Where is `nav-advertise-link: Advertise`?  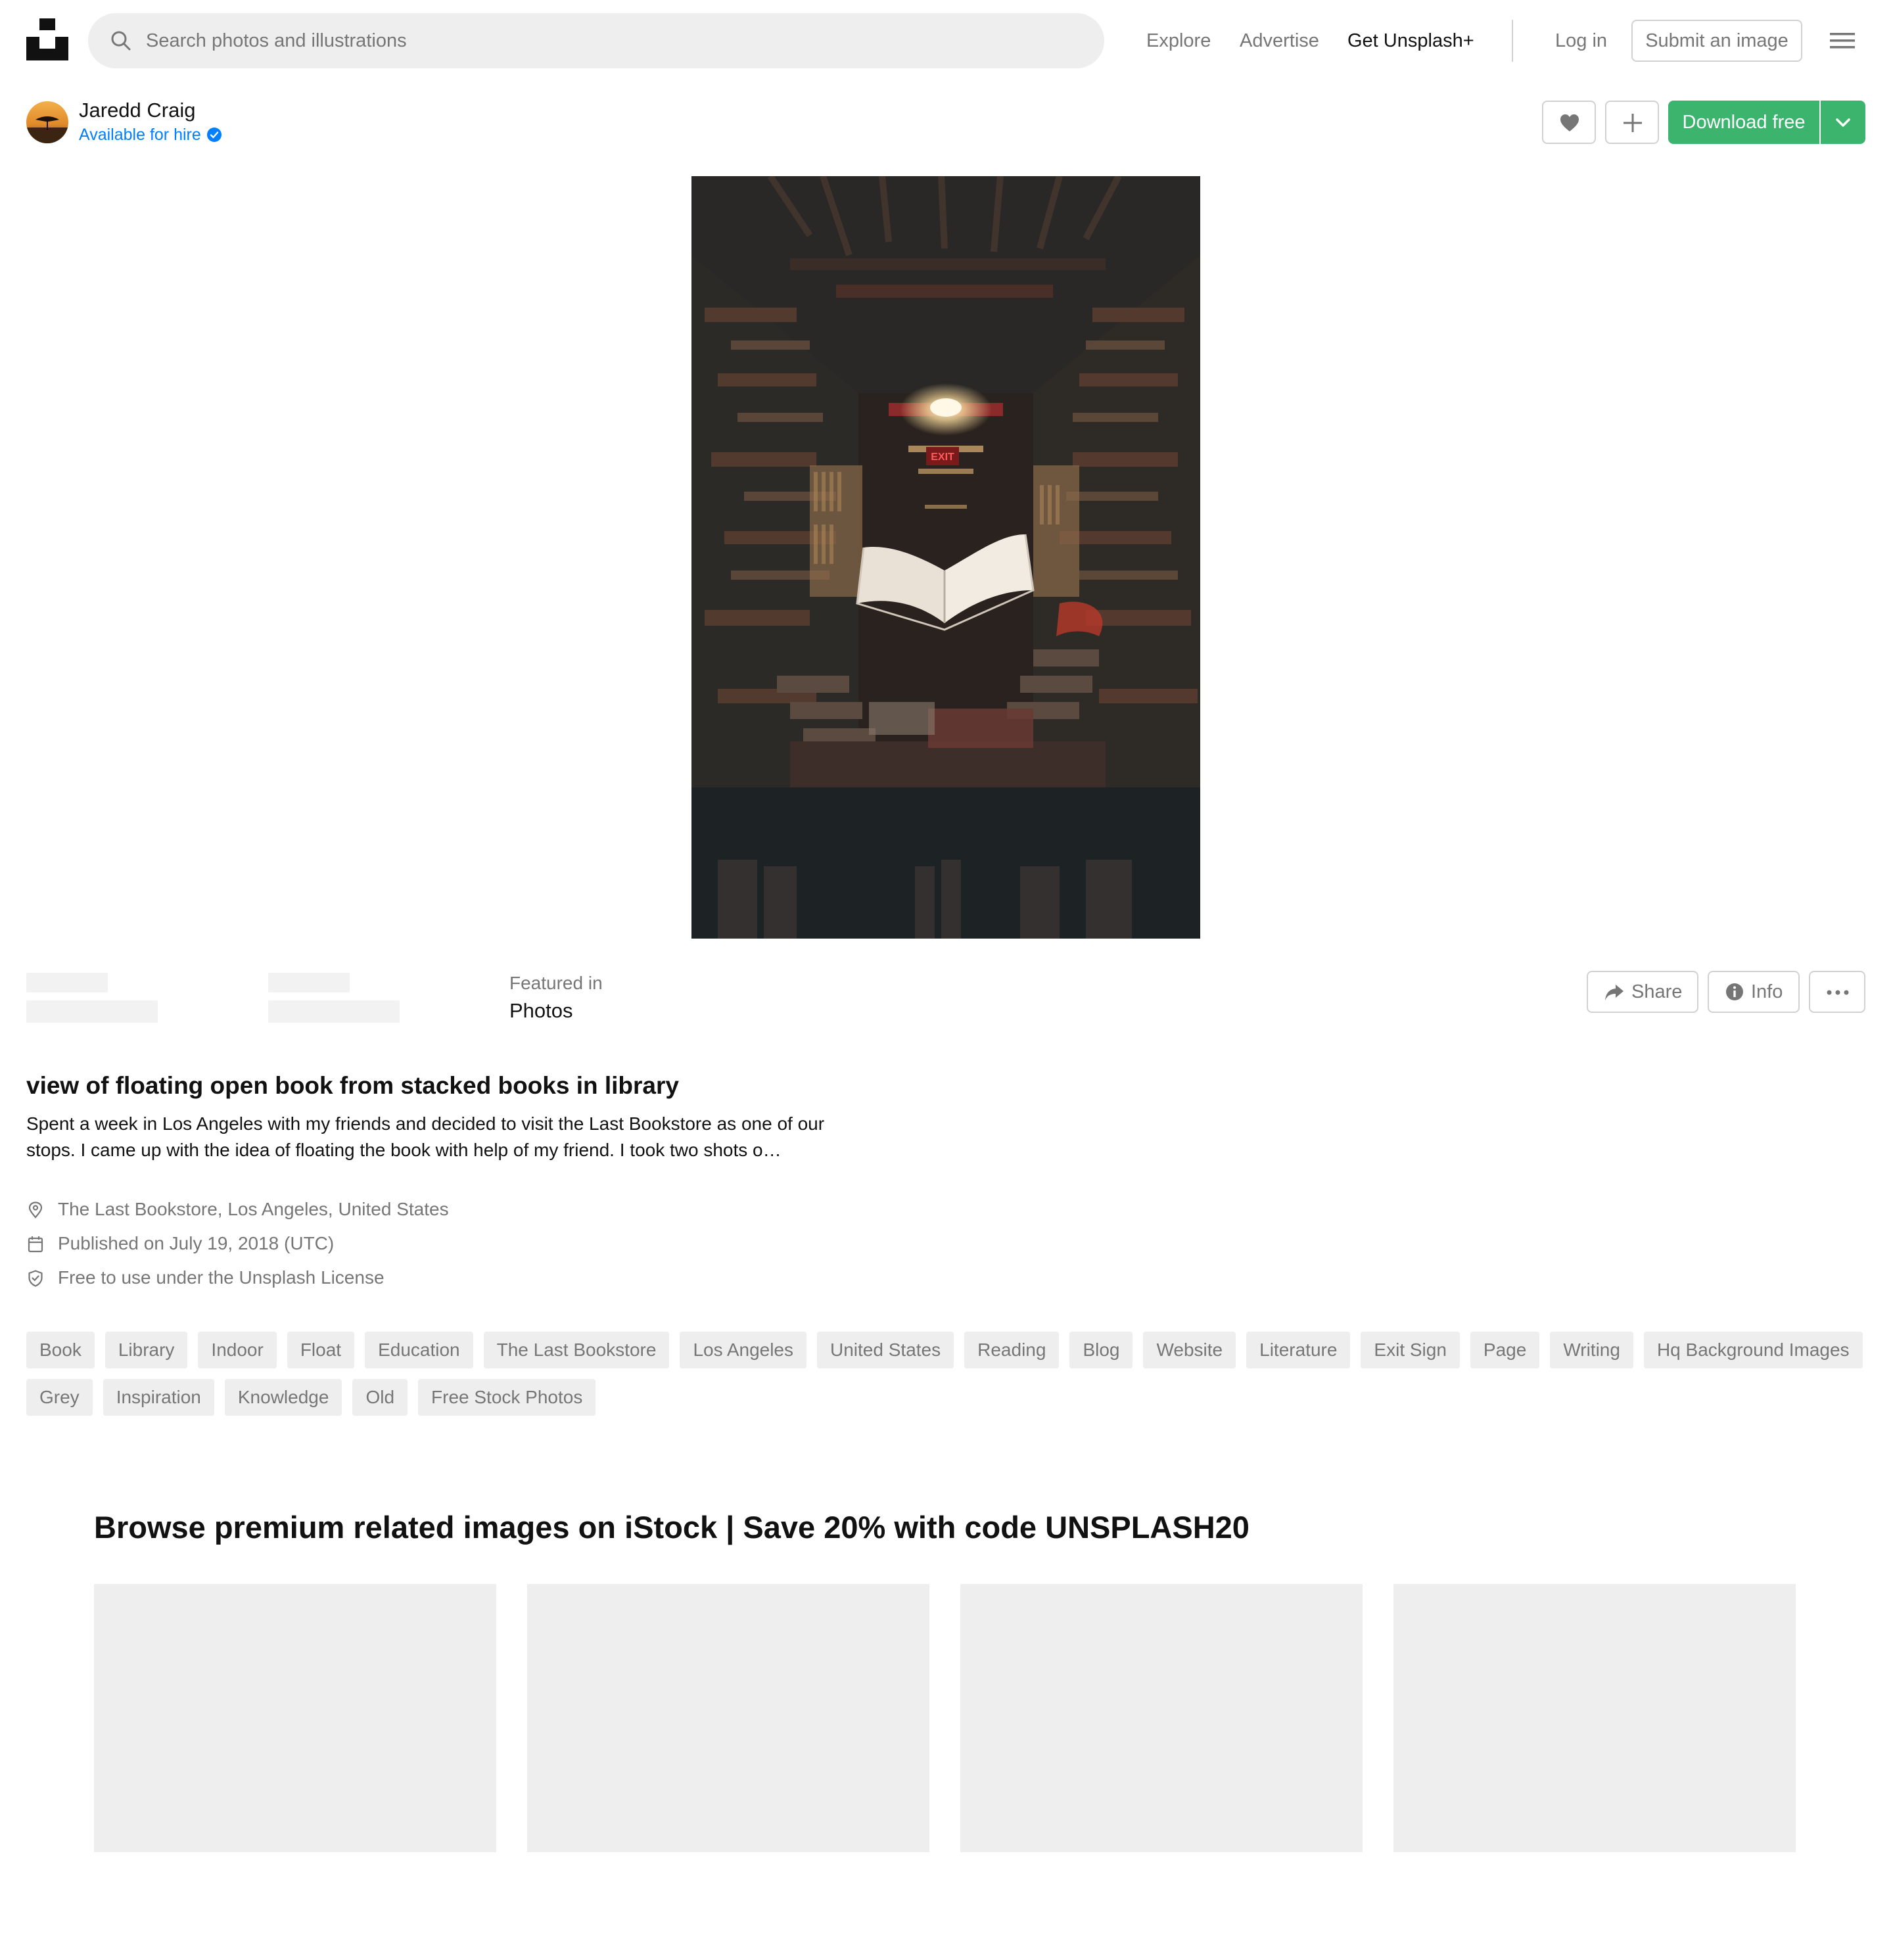
nav-advertise-link: Advertise is located at coordinates (1280, 41).